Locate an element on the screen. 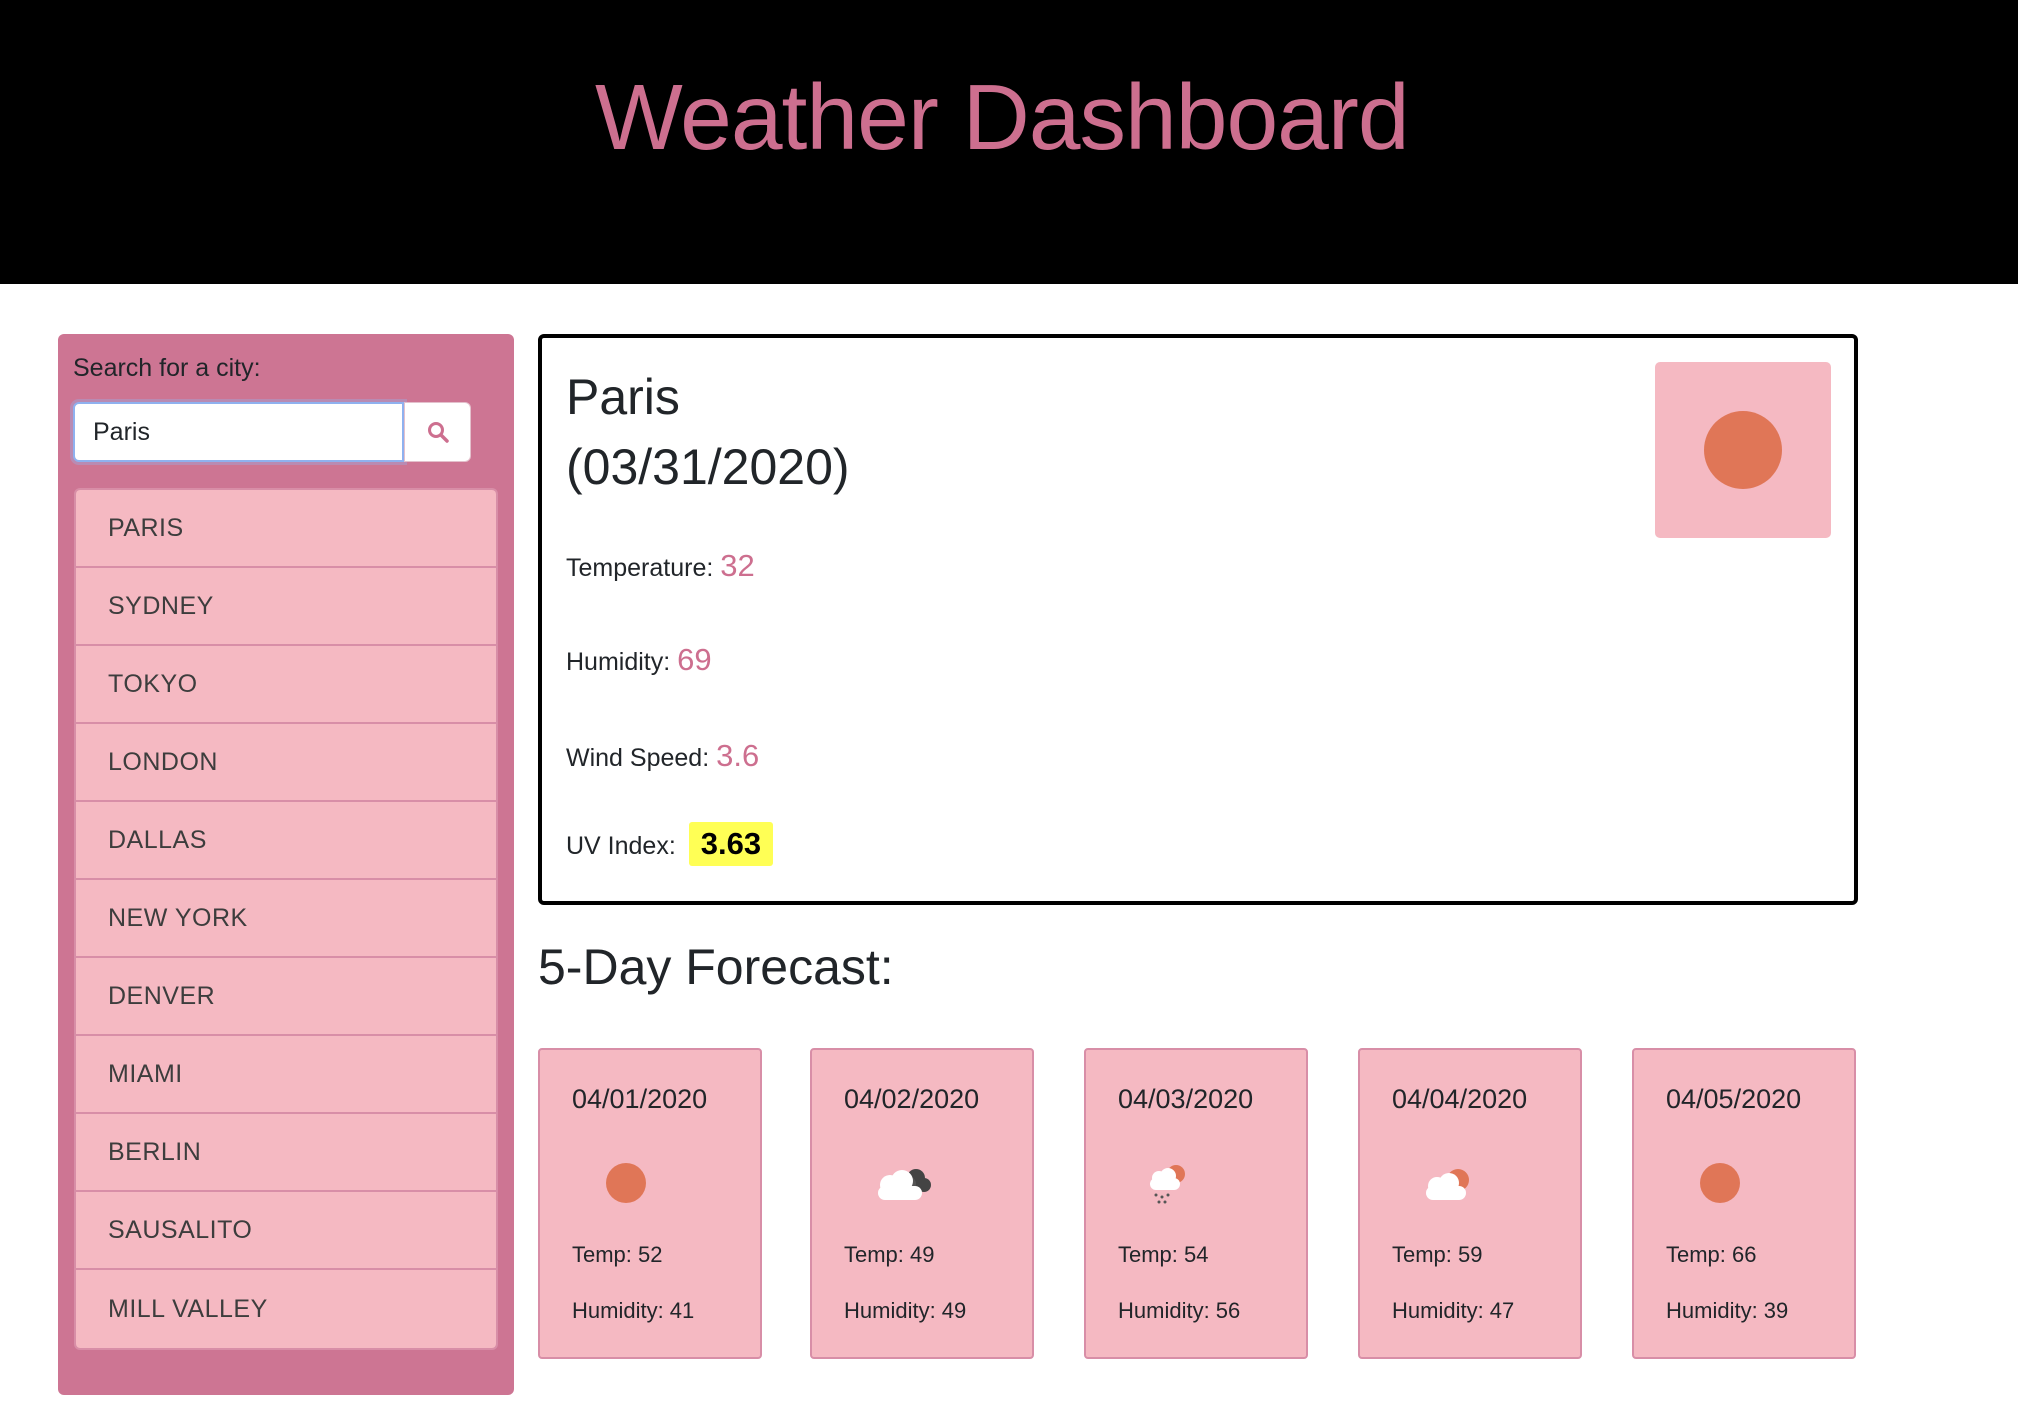  wind-speed-label: Wind Speed: is located at coordinates (638, 758).